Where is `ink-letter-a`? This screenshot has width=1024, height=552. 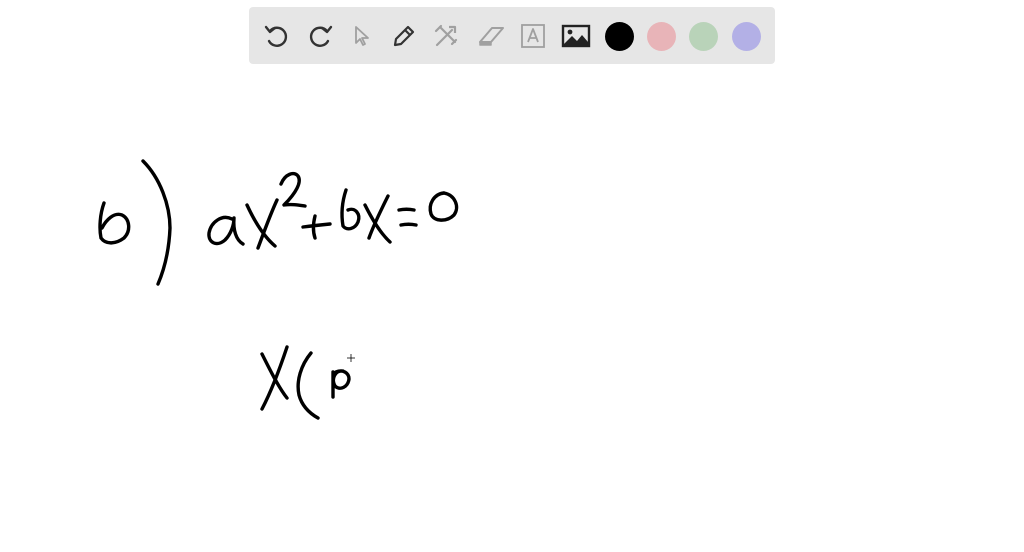
ink-letter-a is located at coordinates (226, 230).